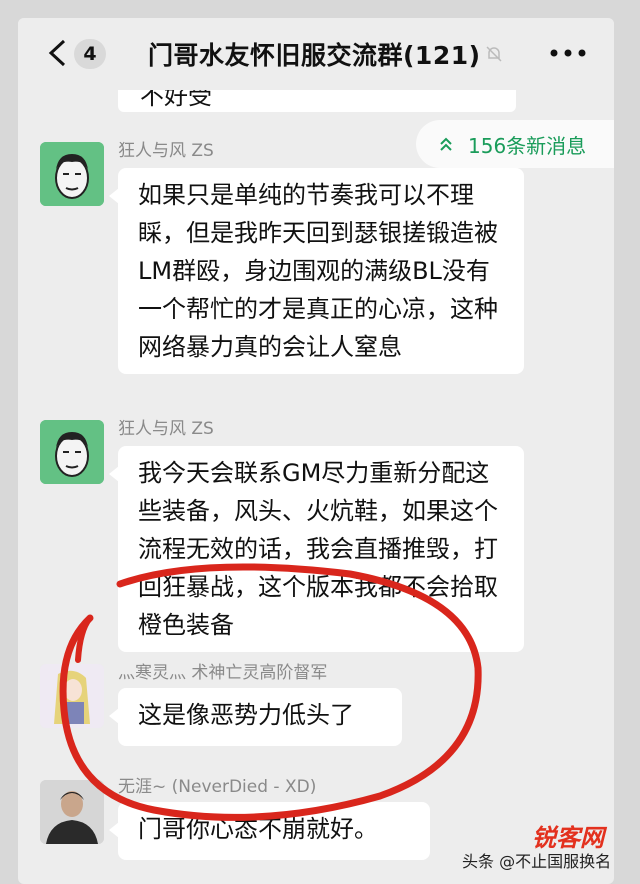 This screenshot has width=640, height=884. Describe the element at coordinates (527, 145) in the screenshot. I see `new-messages-label: 156条新消息` at that location.